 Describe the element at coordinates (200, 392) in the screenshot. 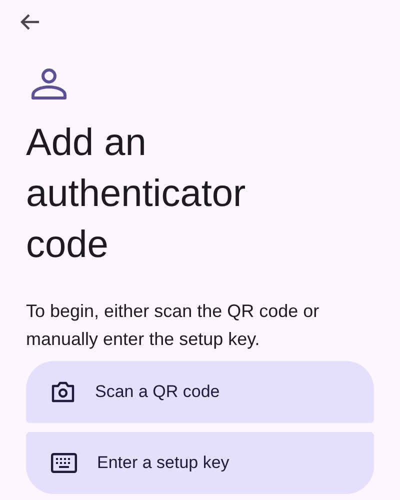

I see `option-button: Scan a QR code` at that location.